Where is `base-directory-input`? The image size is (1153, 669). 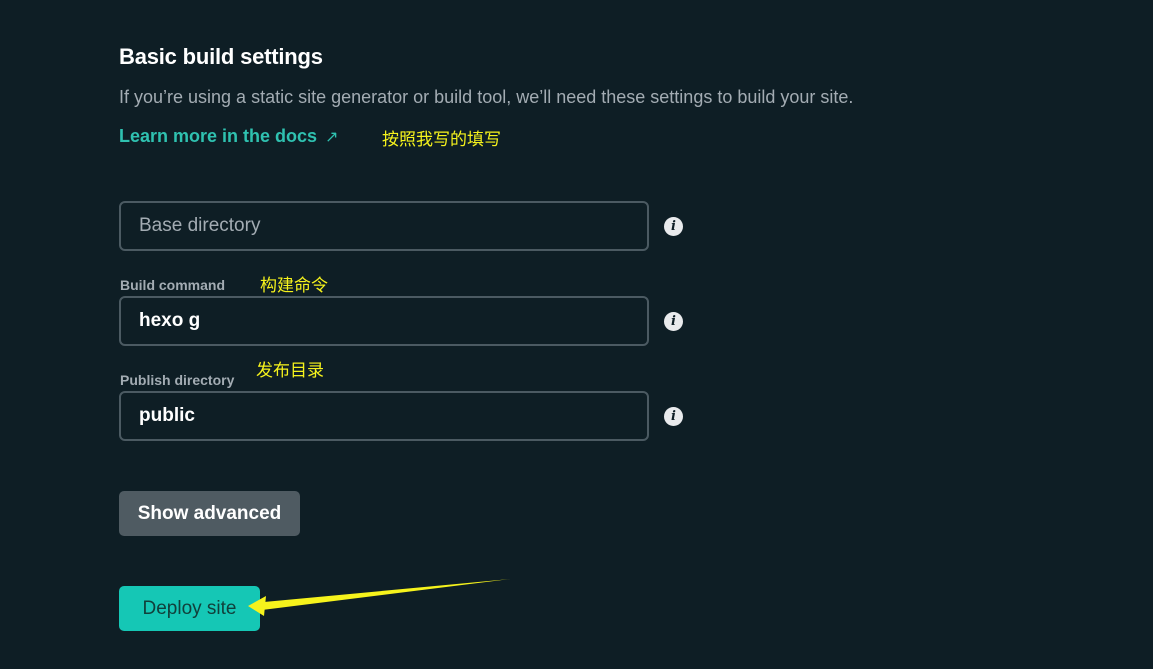 base-directory-input is located at coordinates (384, 226).